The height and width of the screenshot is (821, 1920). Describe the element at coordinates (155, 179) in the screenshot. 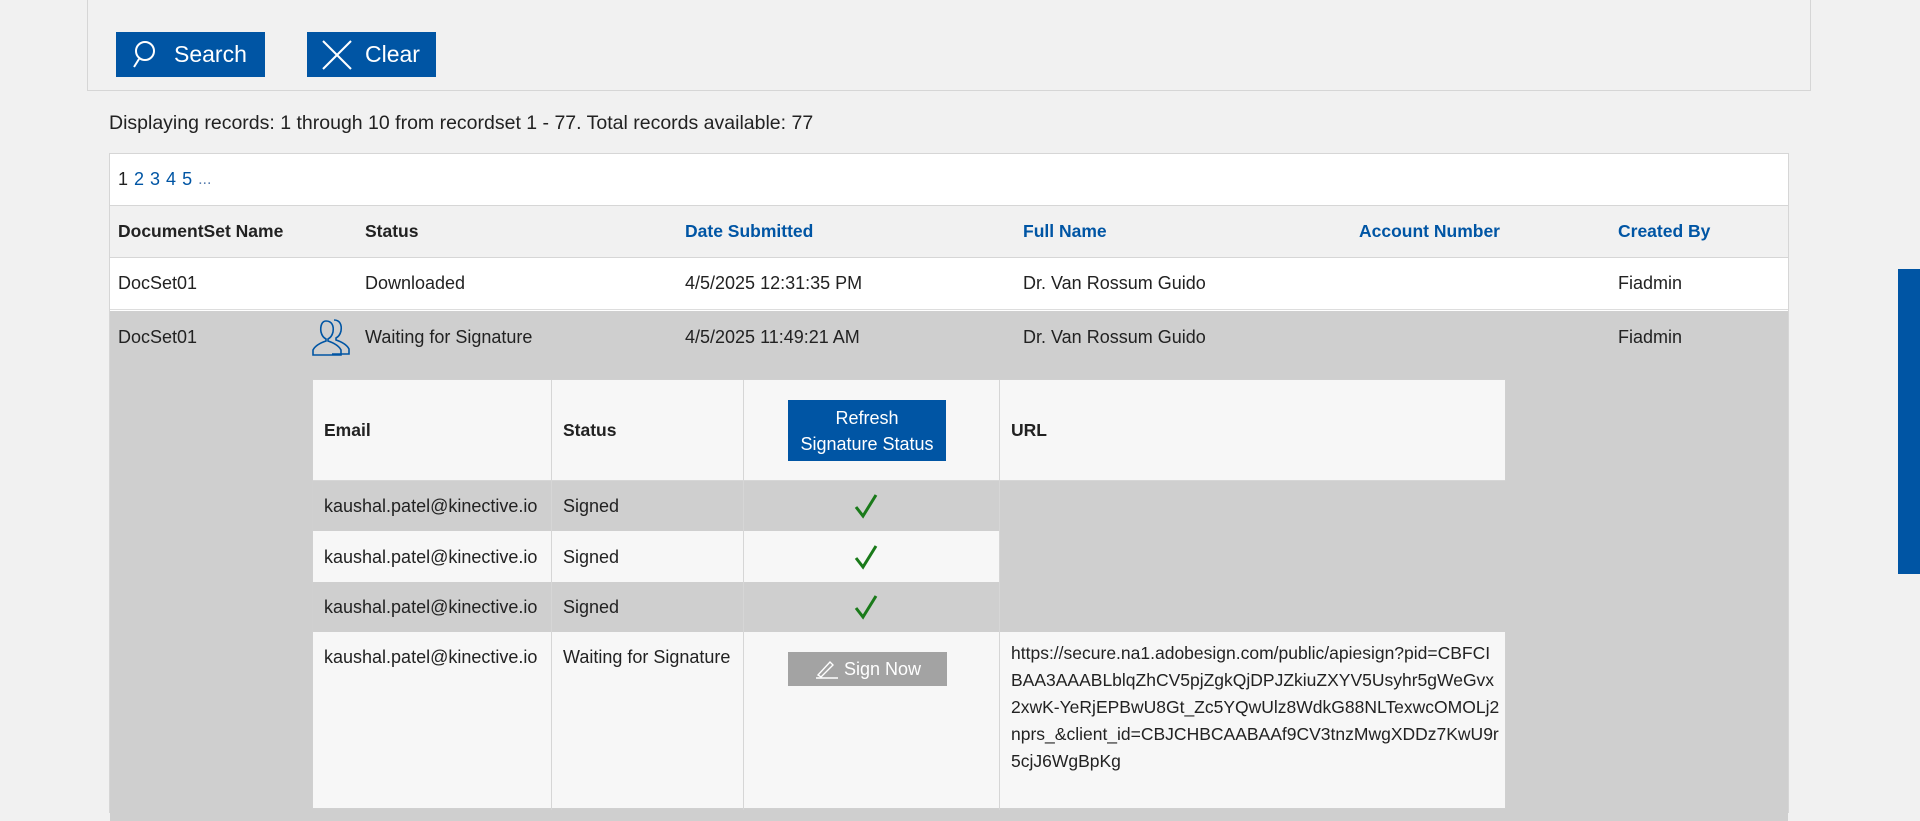

I see `pager-page-link: 3` at that location.